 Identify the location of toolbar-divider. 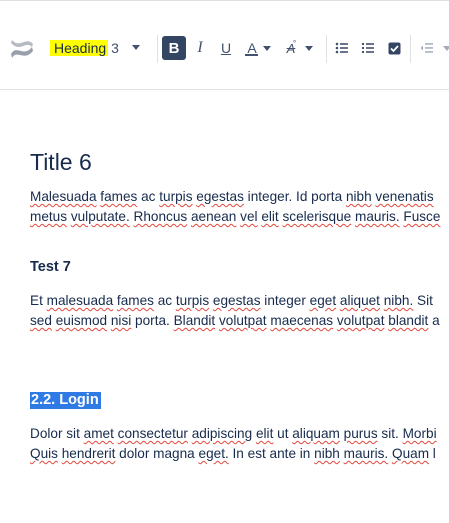
(157, 49).